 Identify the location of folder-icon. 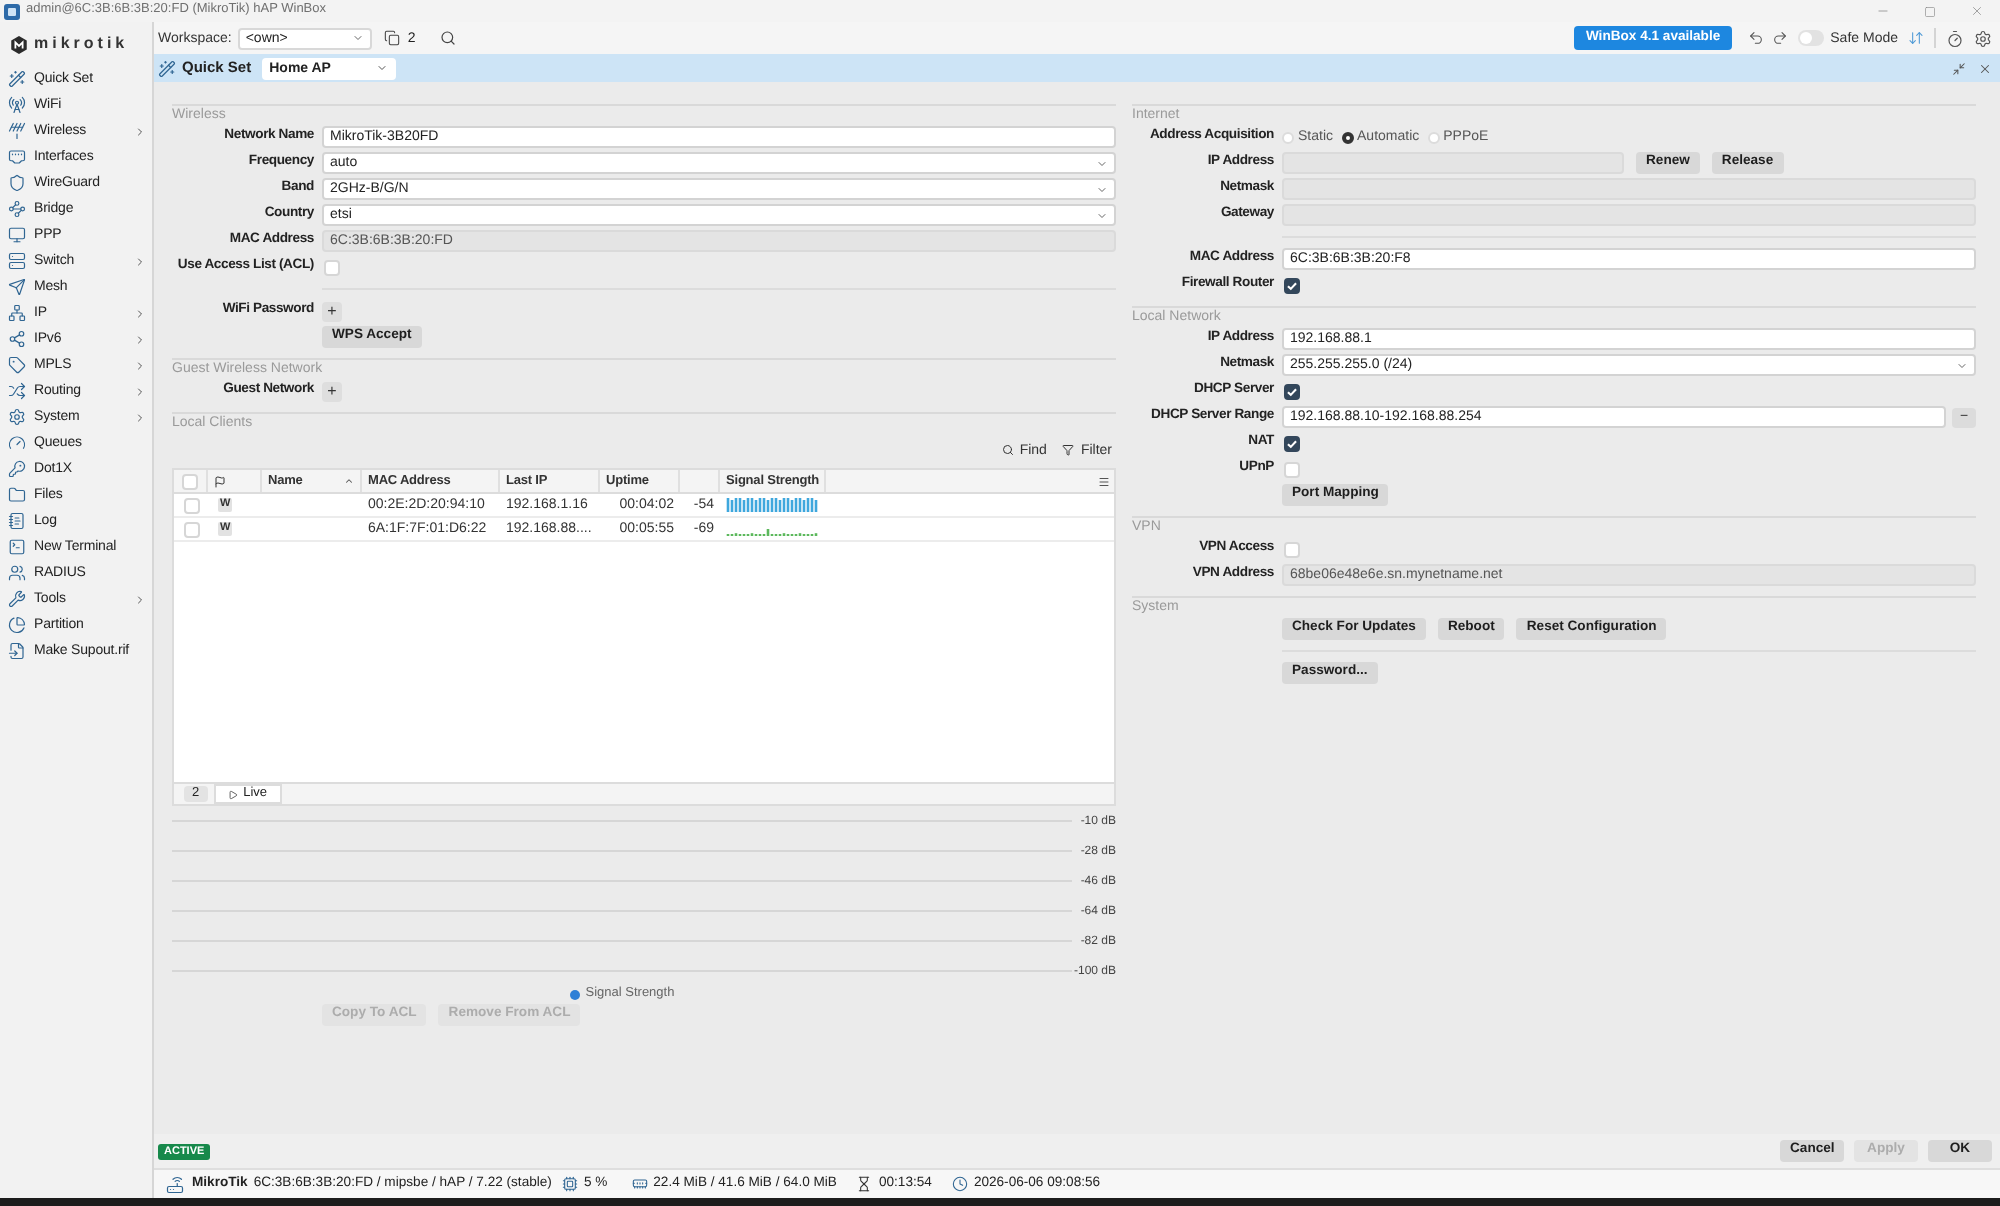
(17, 495).